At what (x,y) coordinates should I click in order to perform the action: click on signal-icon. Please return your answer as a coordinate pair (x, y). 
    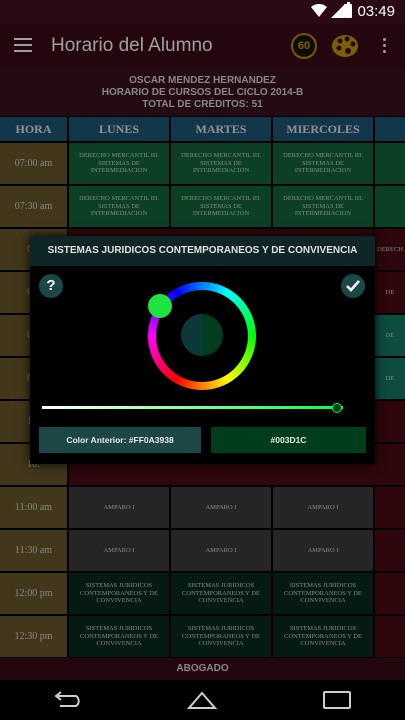
    Looking at the image, I should click on (337, 11).